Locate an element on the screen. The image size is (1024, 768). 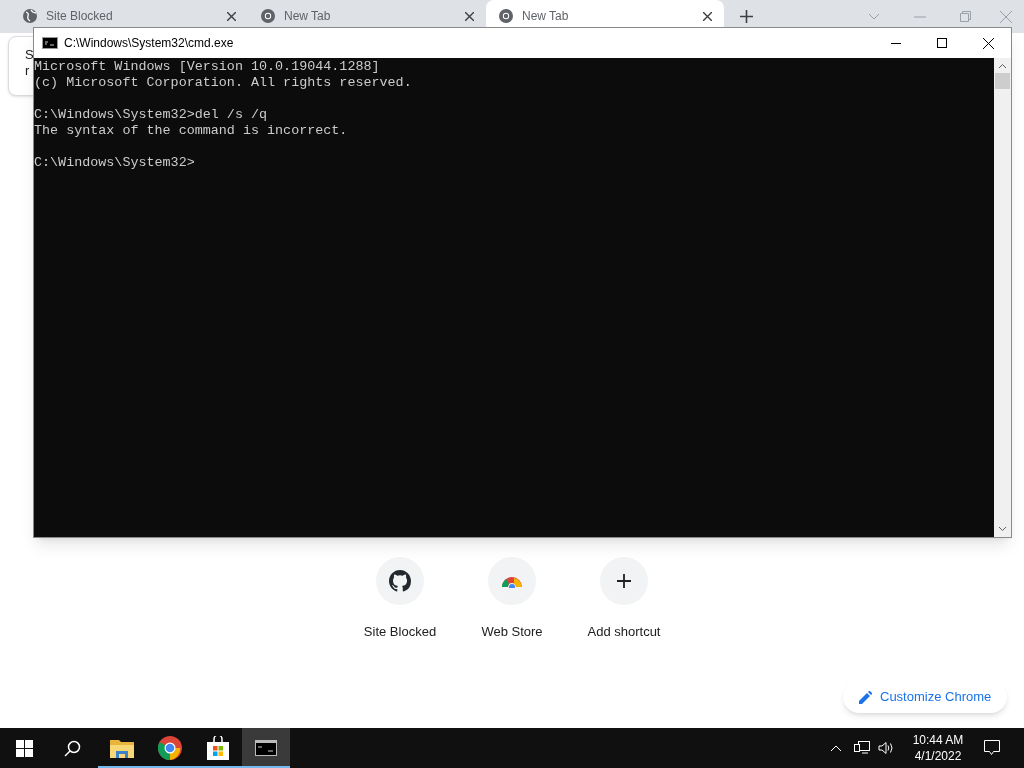
network-icon is located at coordinates (862, 748).